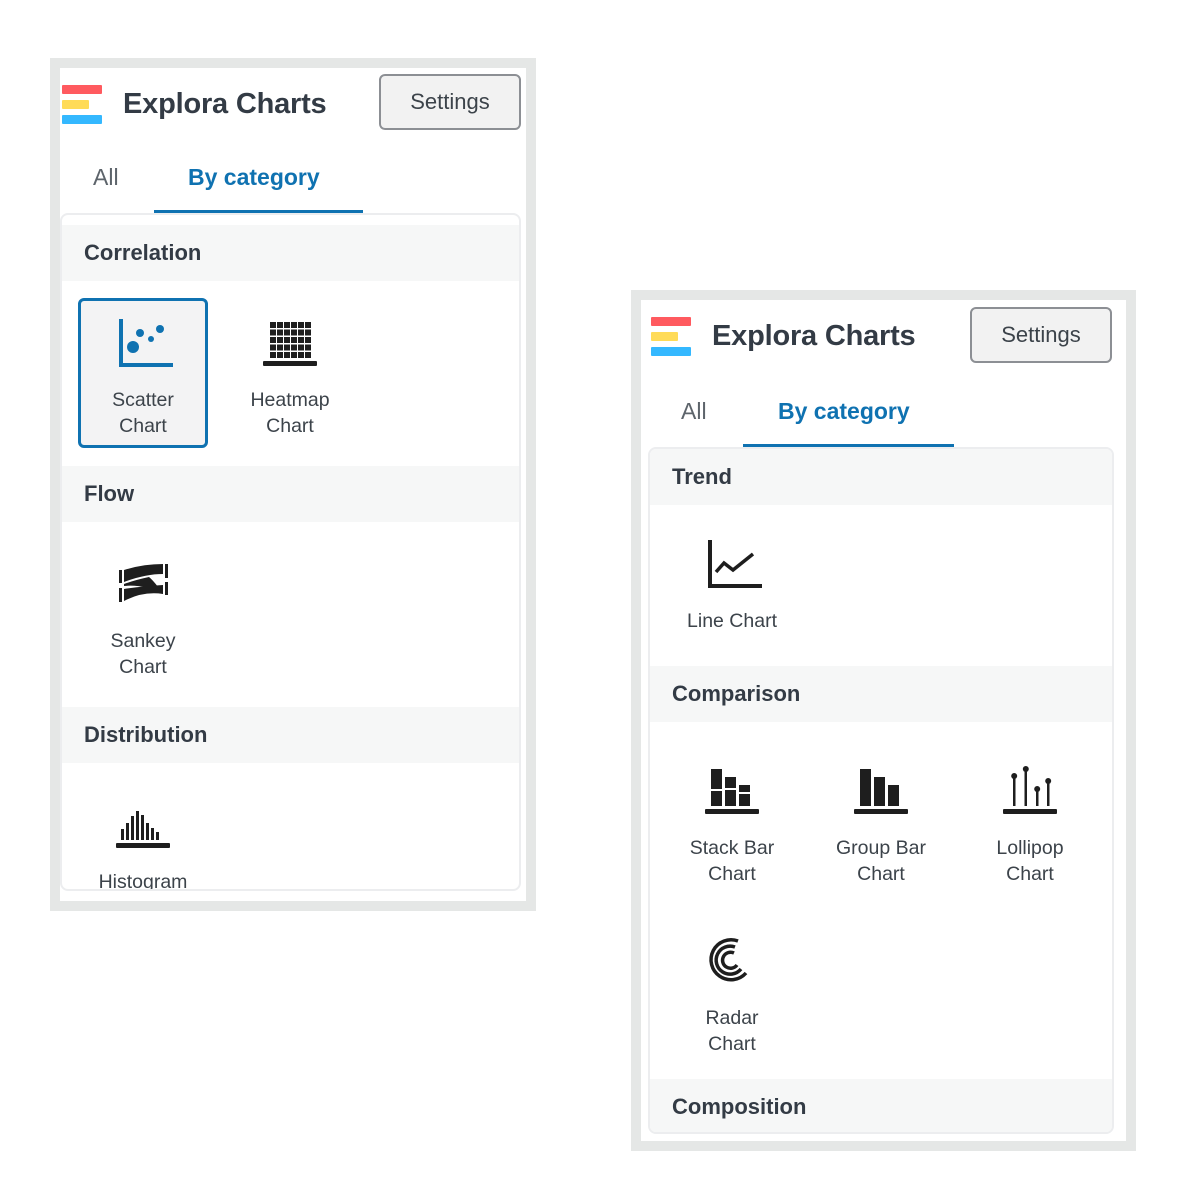  What do you see at coordinates (143, 583) in the screenshot?
I see `sankey-chart-icon` at bounding box center [143, 583].